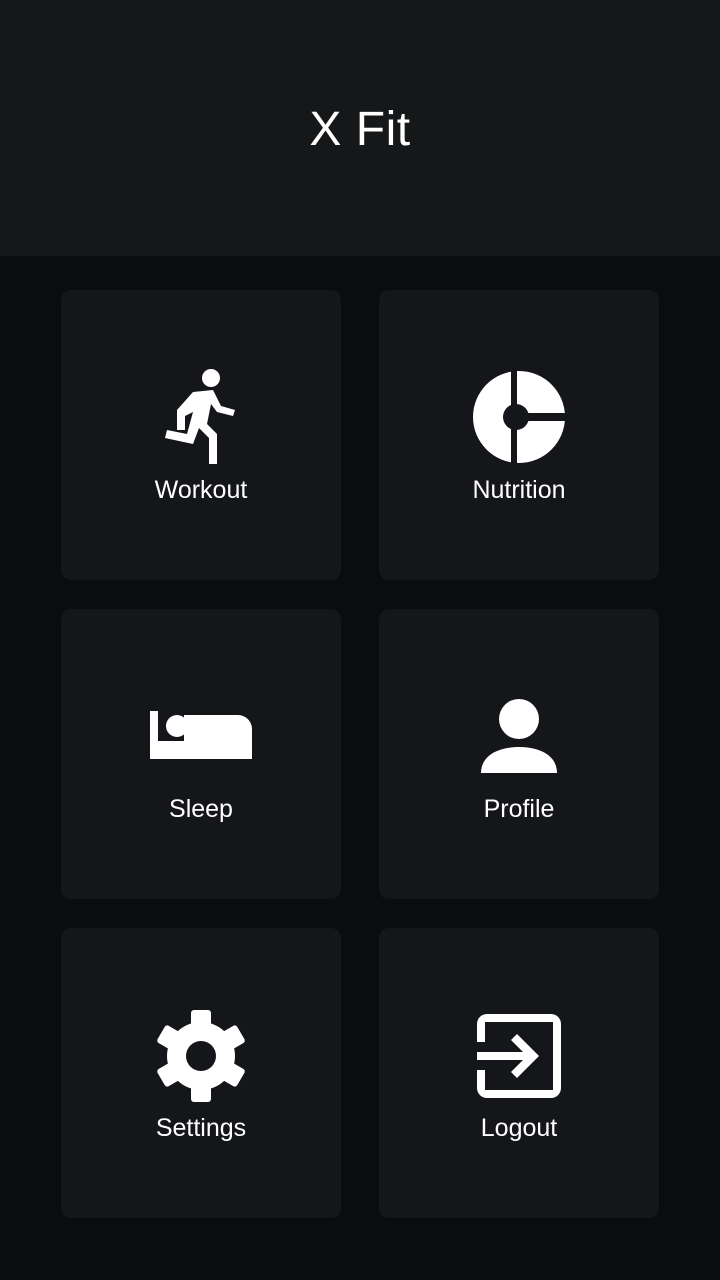 The image size is (720, 1280). I want to click on settings-label: Settings, so click(201, 1128).